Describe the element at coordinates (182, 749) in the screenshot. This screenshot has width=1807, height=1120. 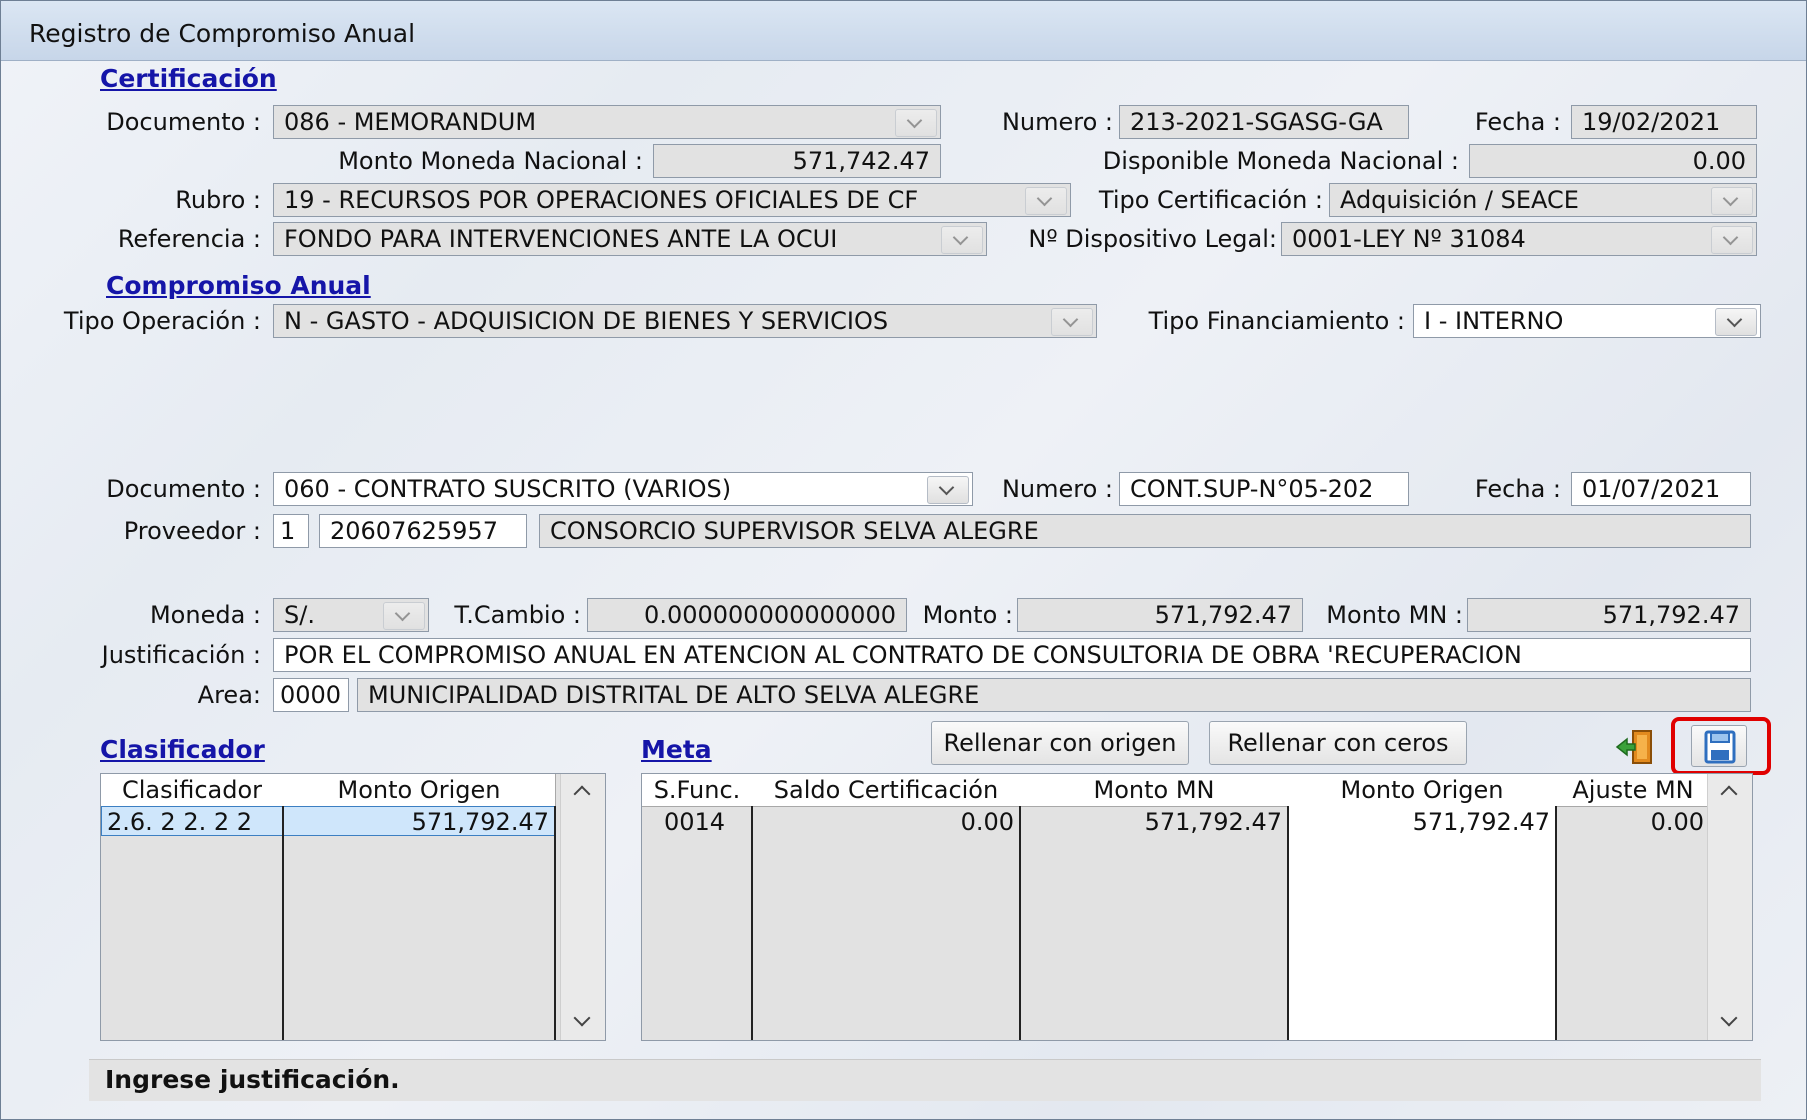
I see `section-clasificador: Clasificador` at that location.